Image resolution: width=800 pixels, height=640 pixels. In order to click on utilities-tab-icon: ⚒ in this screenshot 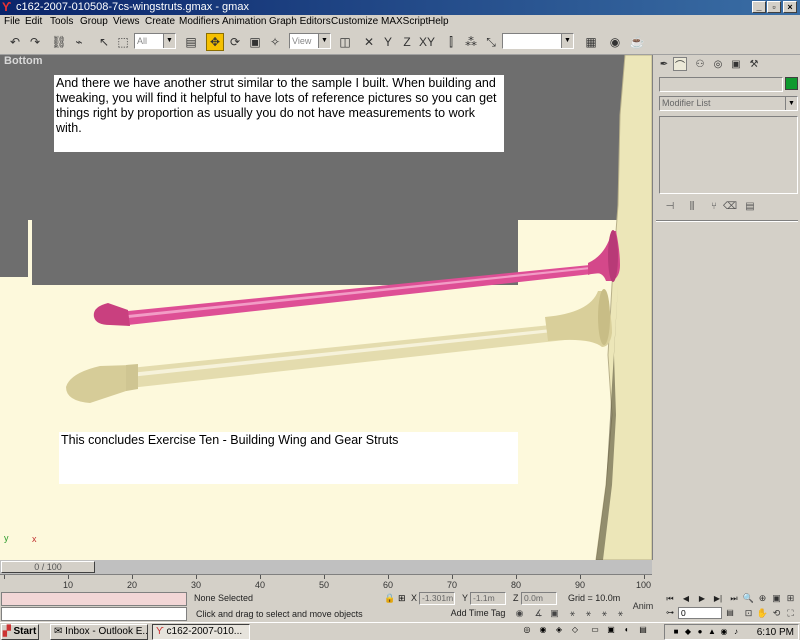, I will do `click(754, 64)`.